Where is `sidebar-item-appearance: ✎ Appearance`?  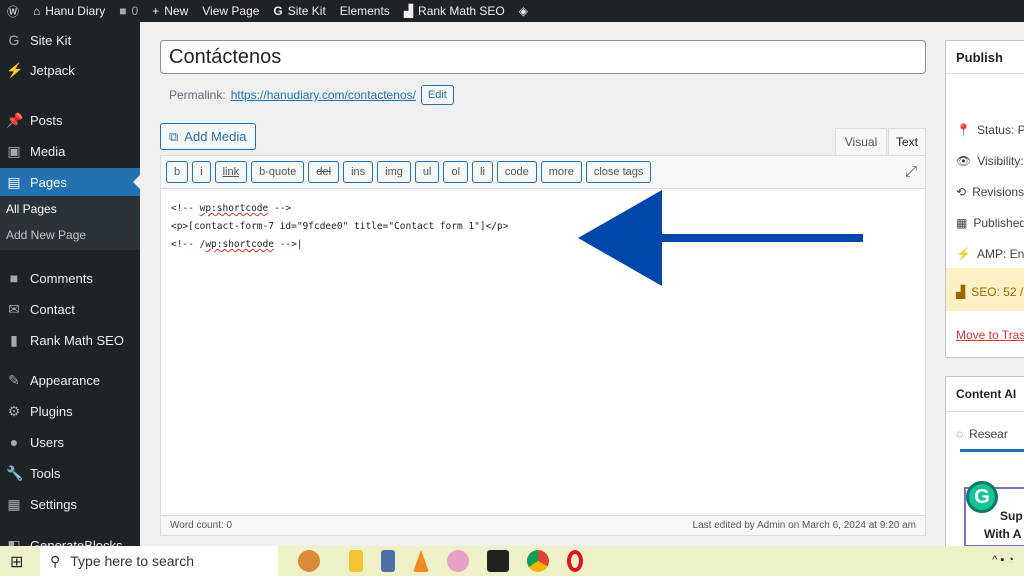
sidebar-item-appearance: ✎ Appearance is located at coordinates (70, 380).